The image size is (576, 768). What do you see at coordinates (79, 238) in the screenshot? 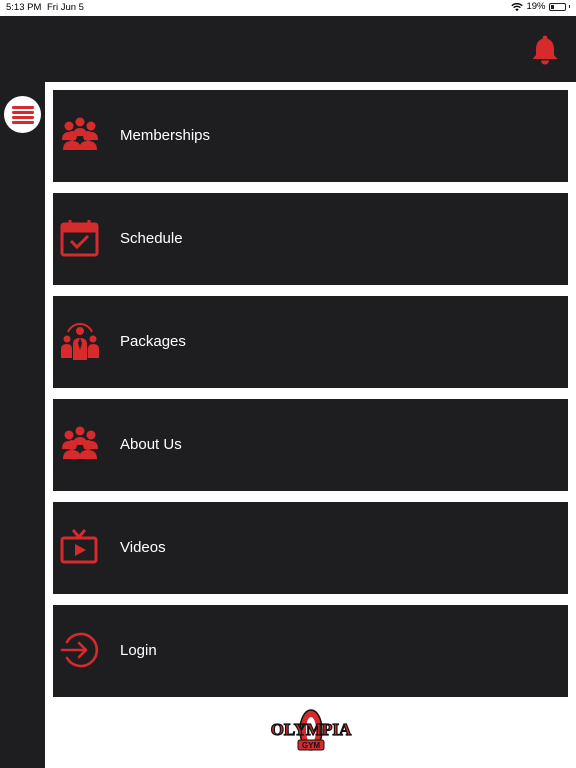
I see `calendar-check-icon` at bounding box center [79, 238].